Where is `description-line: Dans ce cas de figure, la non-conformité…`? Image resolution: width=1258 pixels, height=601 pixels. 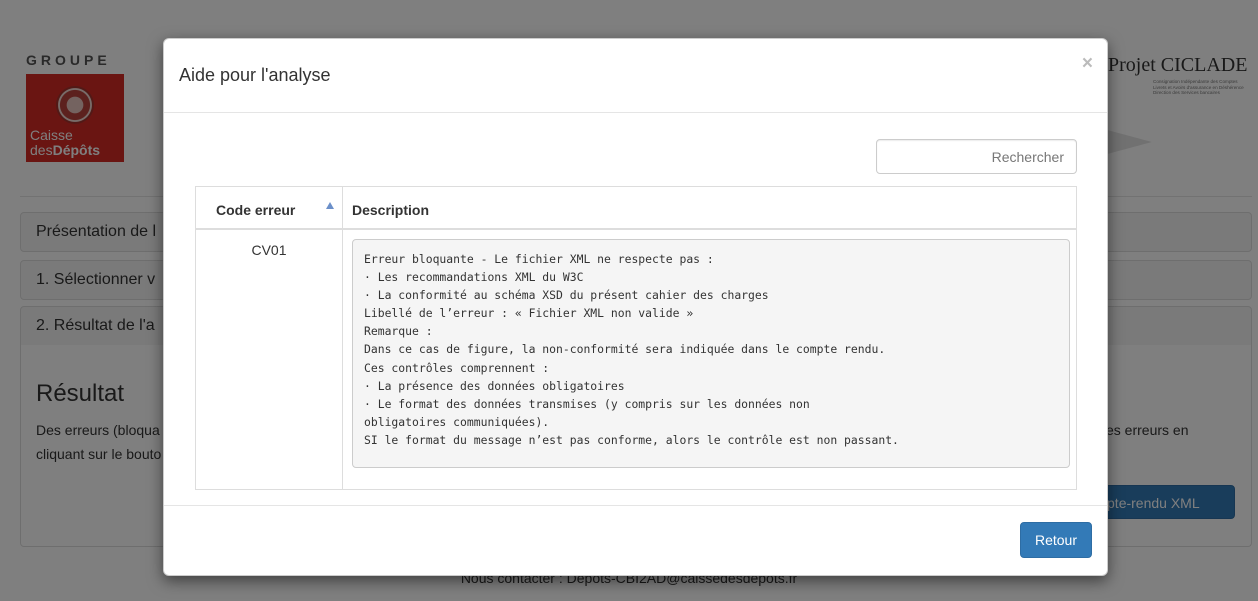
description-line: Dans ce cas de figure, la non-conformité… is located at coordinates (625, 349).